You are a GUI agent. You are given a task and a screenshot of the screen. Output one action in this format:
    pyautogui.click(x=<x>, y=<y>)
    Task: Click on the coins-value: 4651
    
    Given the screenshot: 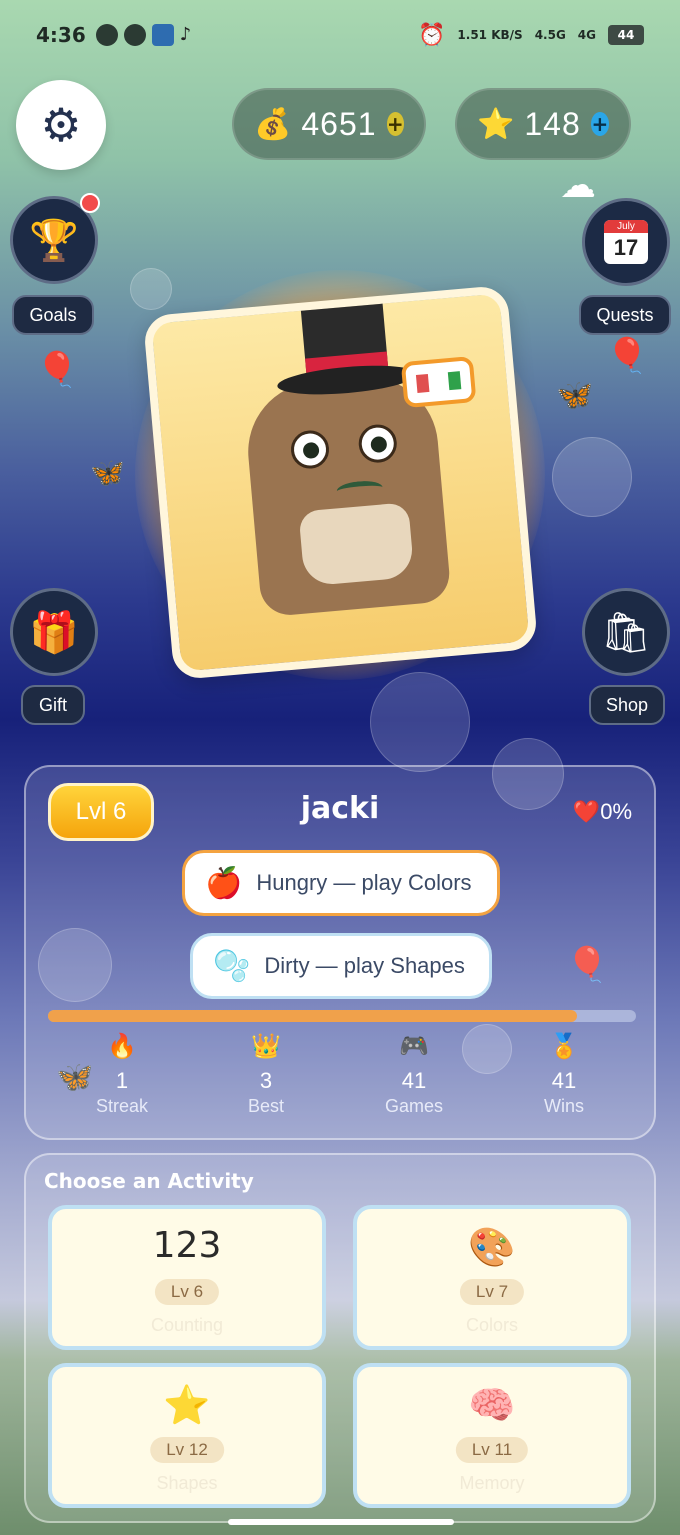 What is the action you would take?
    pyautogui.click(x=339, y=123)
    